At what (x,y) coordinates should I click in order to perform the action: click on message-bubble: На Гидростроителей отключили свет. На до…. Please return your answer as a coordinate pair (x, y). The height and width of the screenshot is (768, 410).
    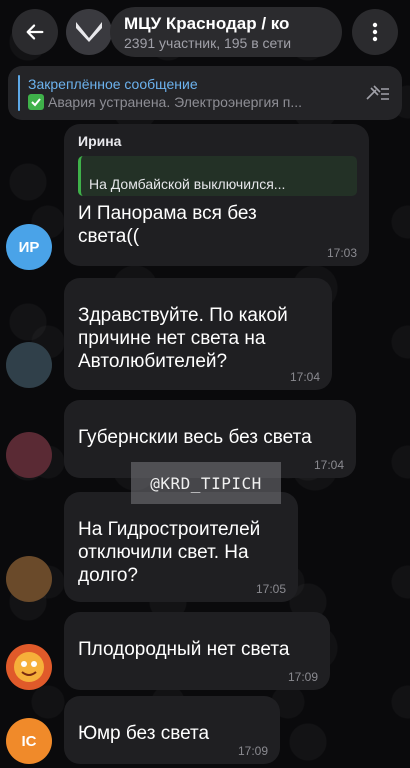
    Looking at the image, I should click on (181, 547).